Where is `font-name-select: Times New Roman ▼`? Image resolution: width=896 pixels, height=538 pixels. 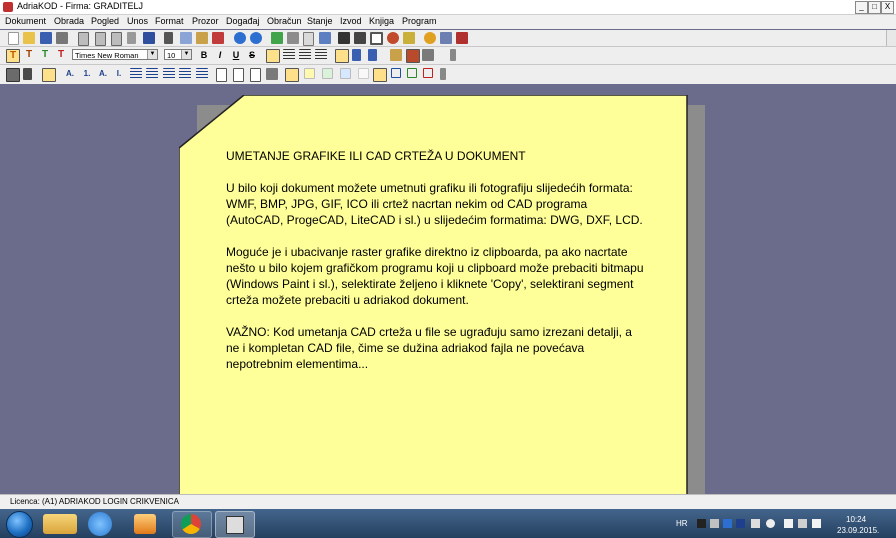
font-name-select: Times New Roman ▼ is located at coordinates (115, 54).